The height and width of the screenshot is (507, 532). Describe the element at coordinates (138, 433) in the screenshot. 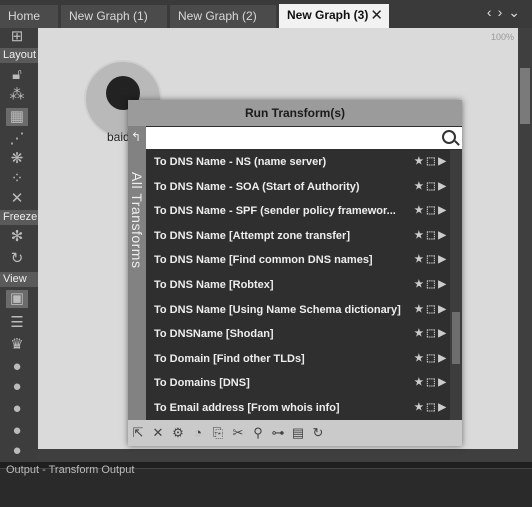

I see `export-icon: ⇱` at that location.